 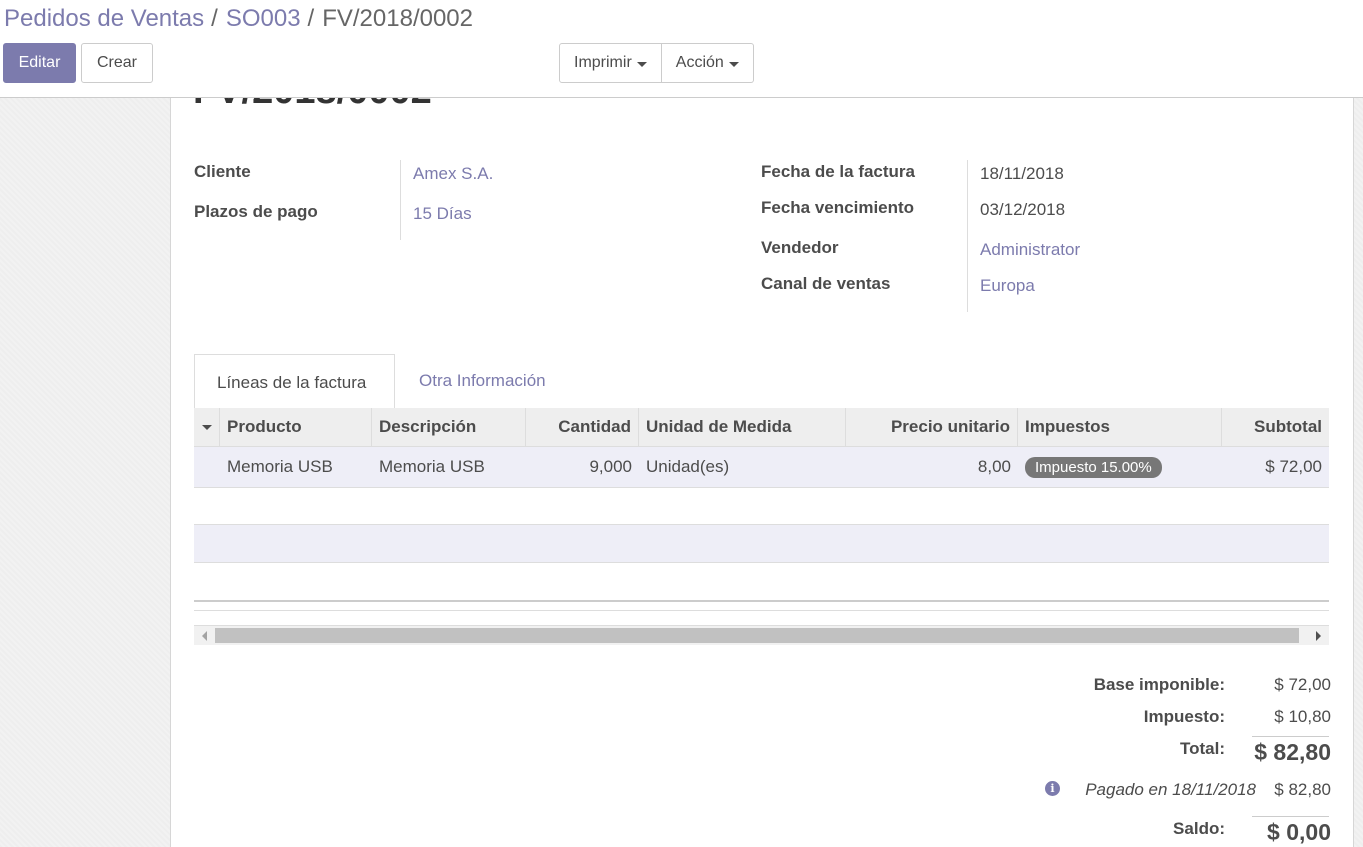 I want to click on balance-divider, so click(x=1290, y=816).